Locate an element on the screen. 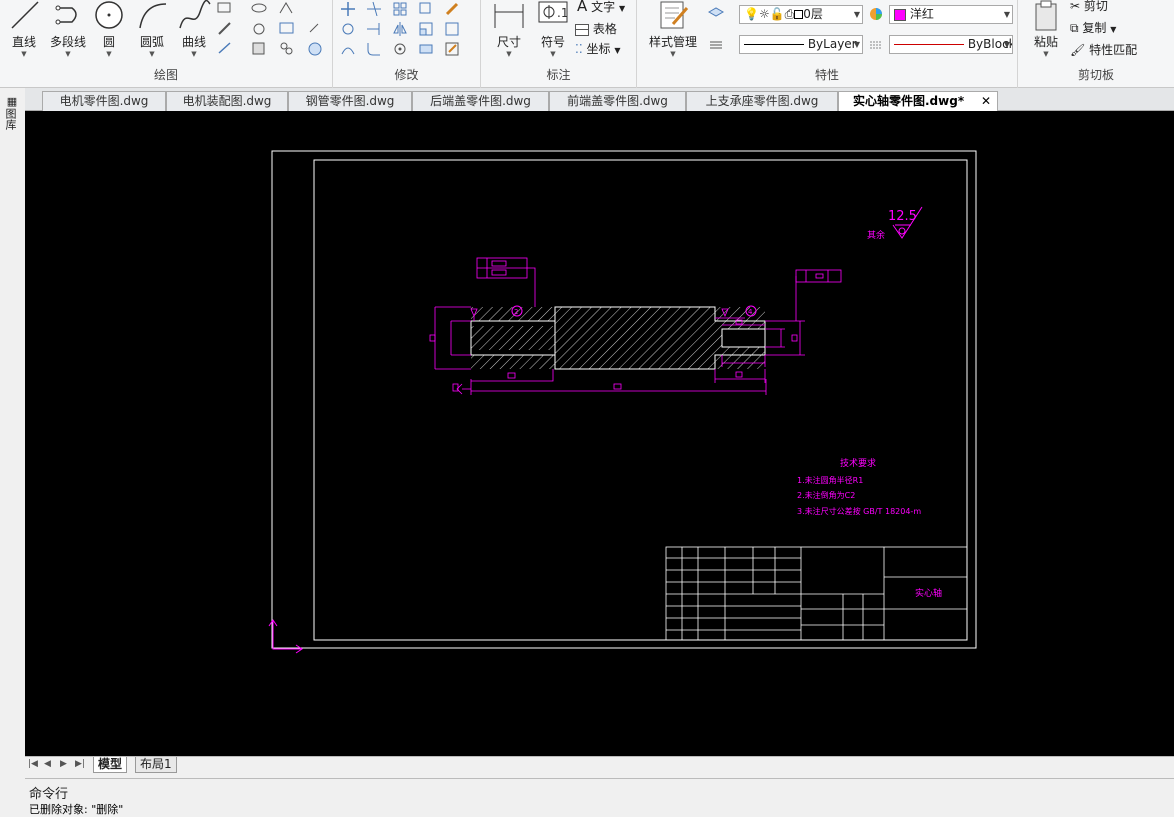 This screenshot has width=1174, height=817. spline-button is located at coordinates (288, 9).